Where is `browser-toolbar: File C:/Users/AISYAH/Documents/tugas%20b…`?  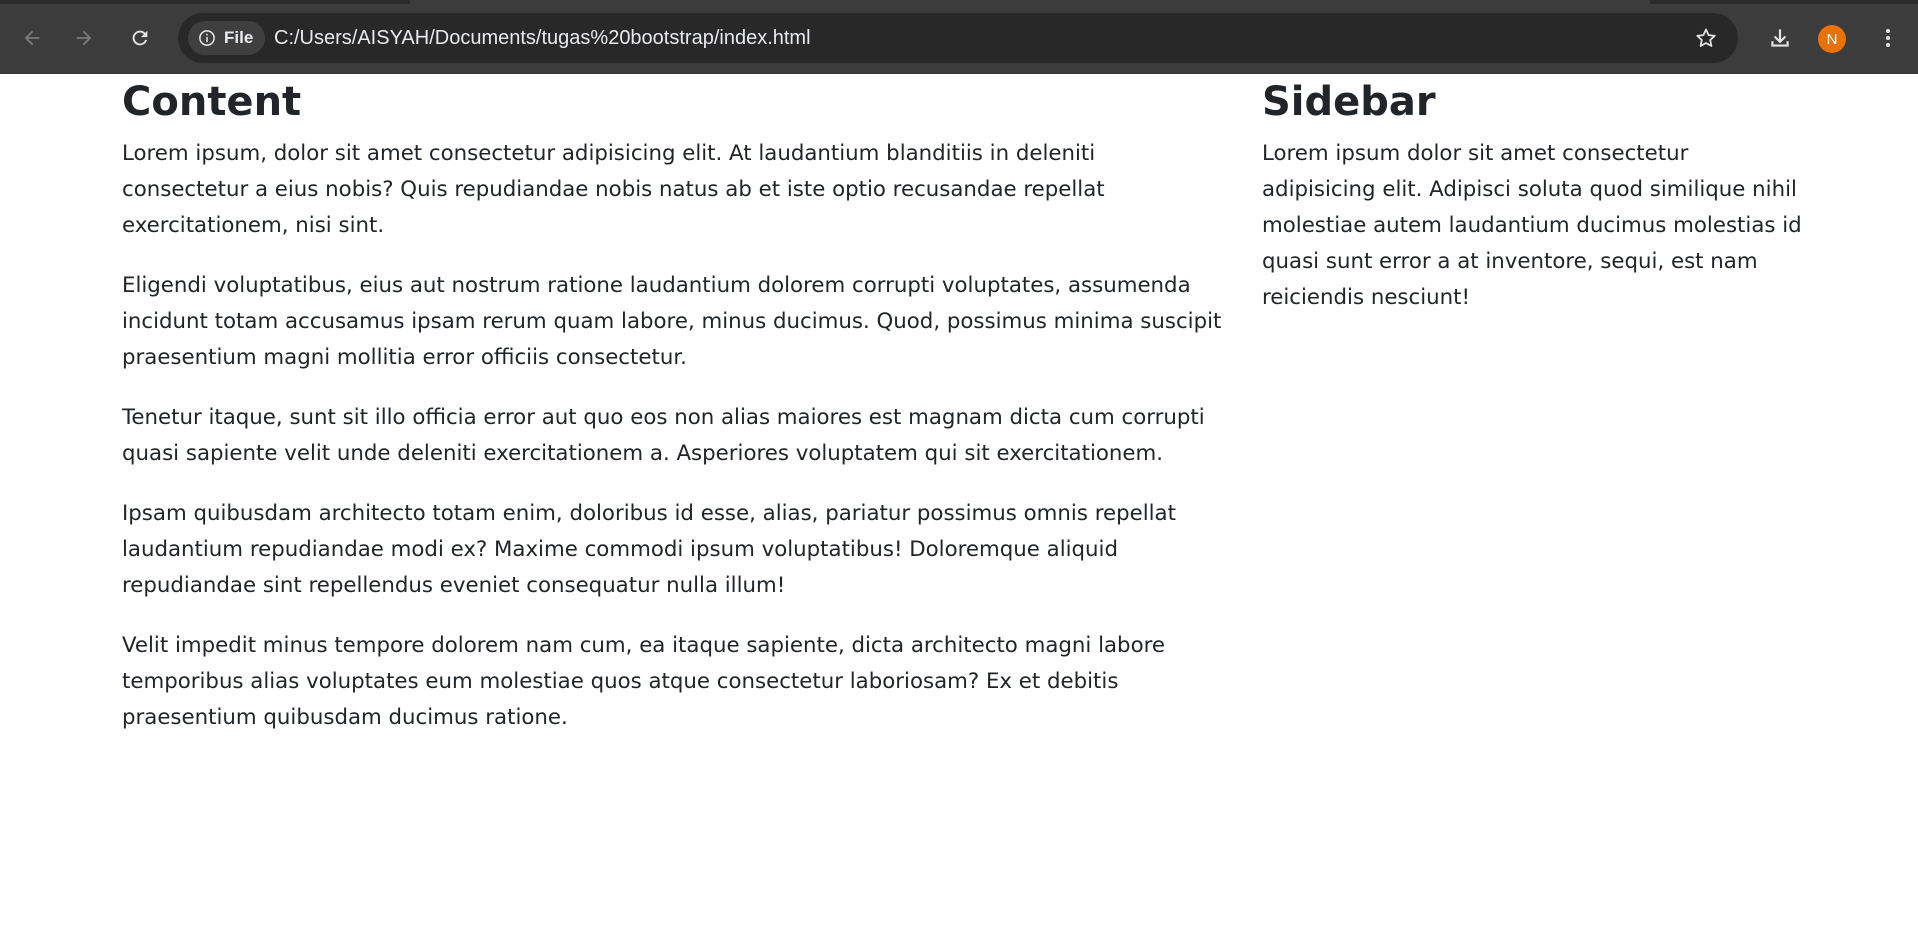 browser-toolbar: File C:/Users/AISYAH/Documents/tugas%20b… is located at coordinates (959, 37).